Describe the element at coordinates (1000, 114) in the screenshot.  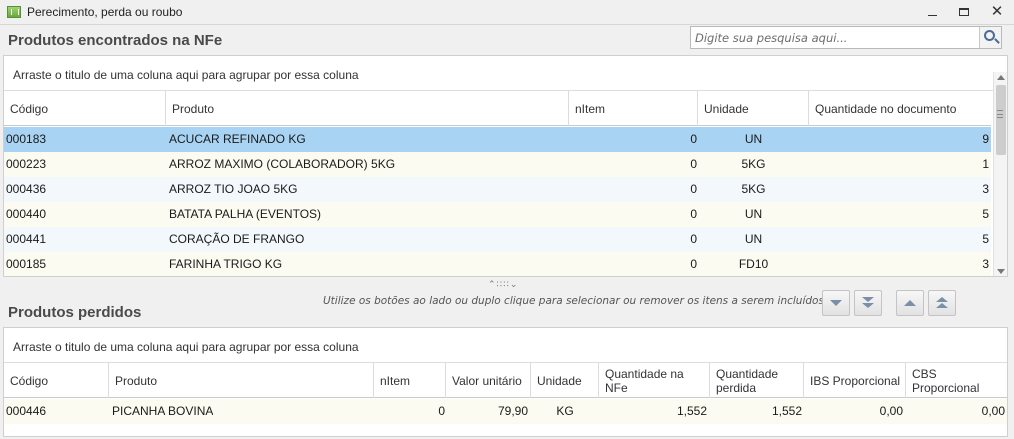
I see `scroll-grip-icon` at that location.